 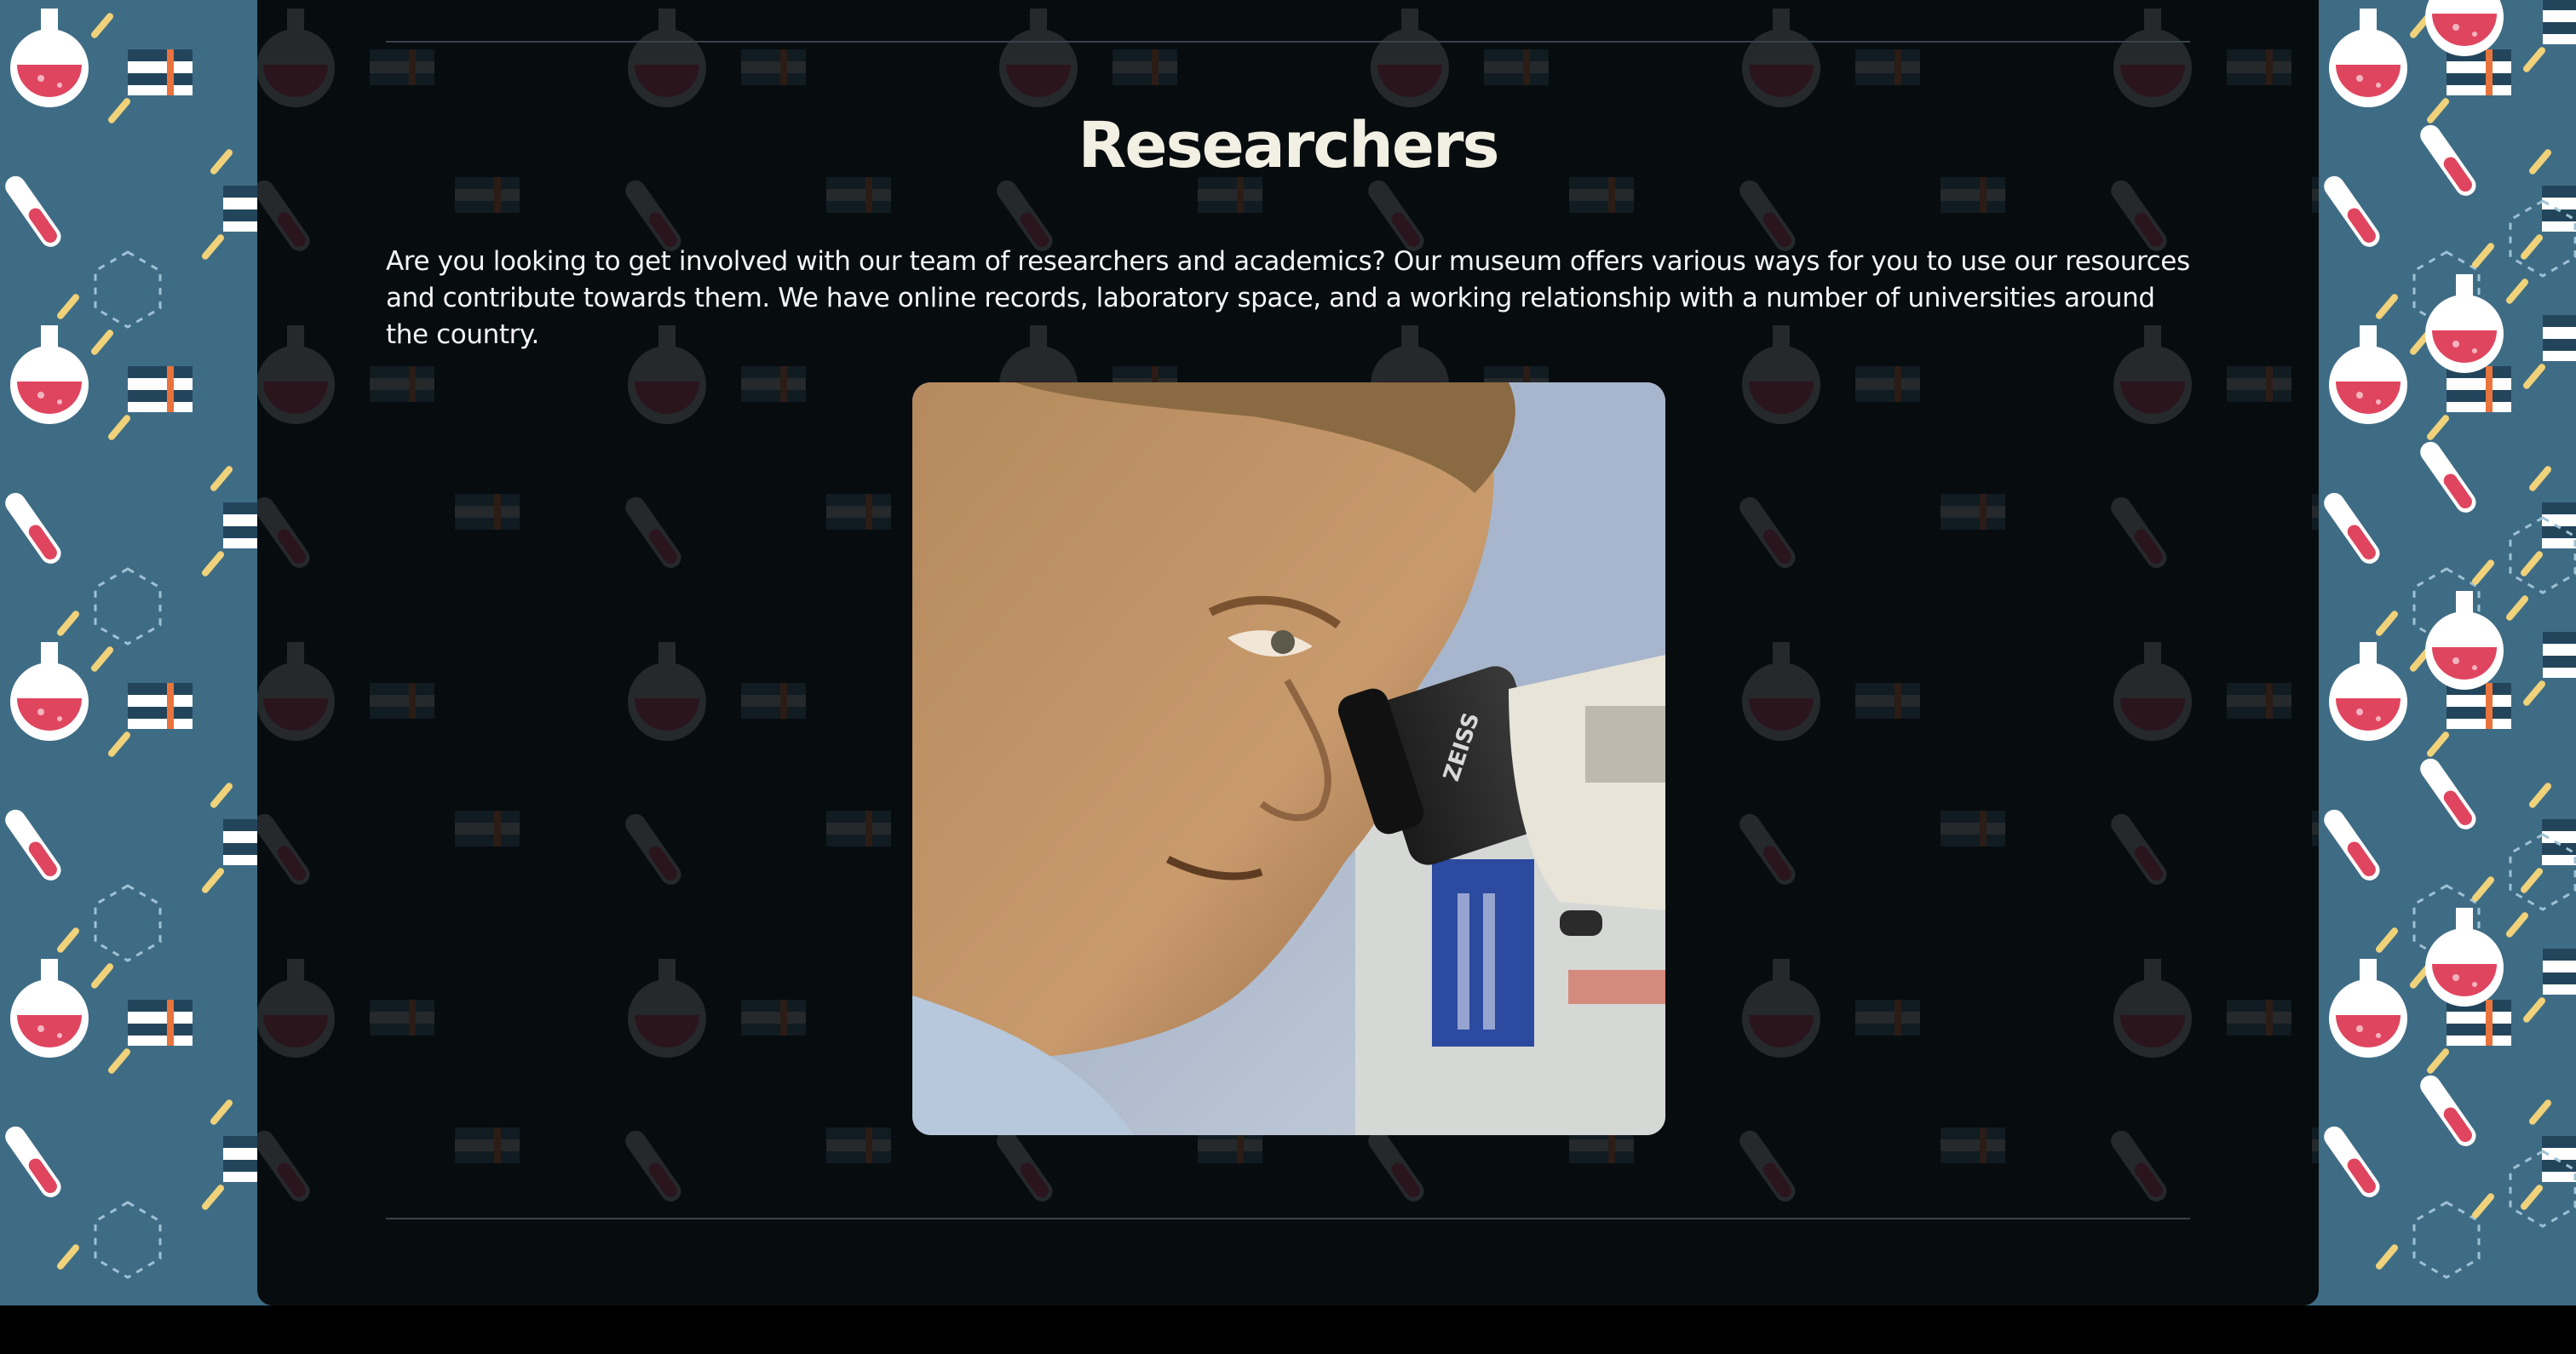 I want to click on bottom-bar, so click(x=1288, y=1329).